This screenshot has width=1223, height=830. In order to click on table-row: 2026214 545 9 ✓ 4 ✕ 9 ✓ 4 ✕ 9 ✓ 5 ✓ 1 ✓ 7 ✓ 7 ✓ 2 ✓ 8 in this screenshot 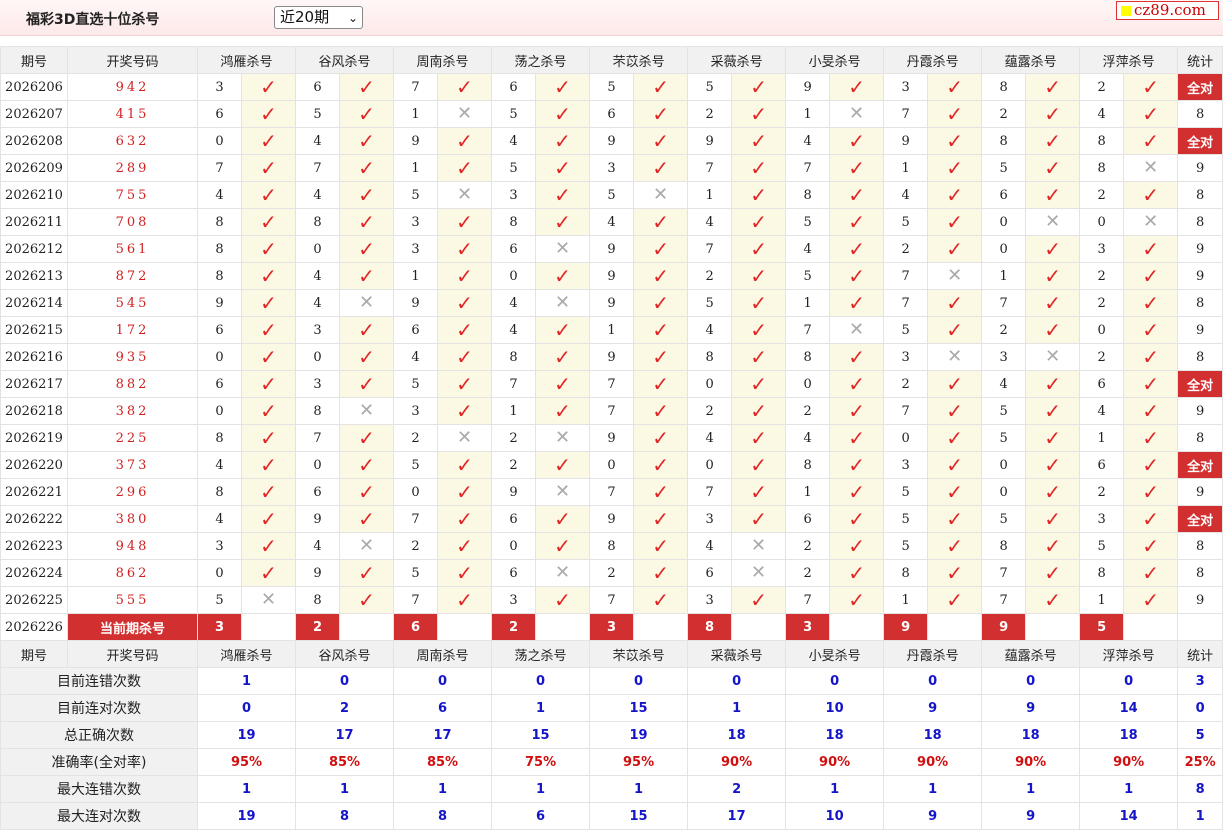, I will do `click(611, 303)`.